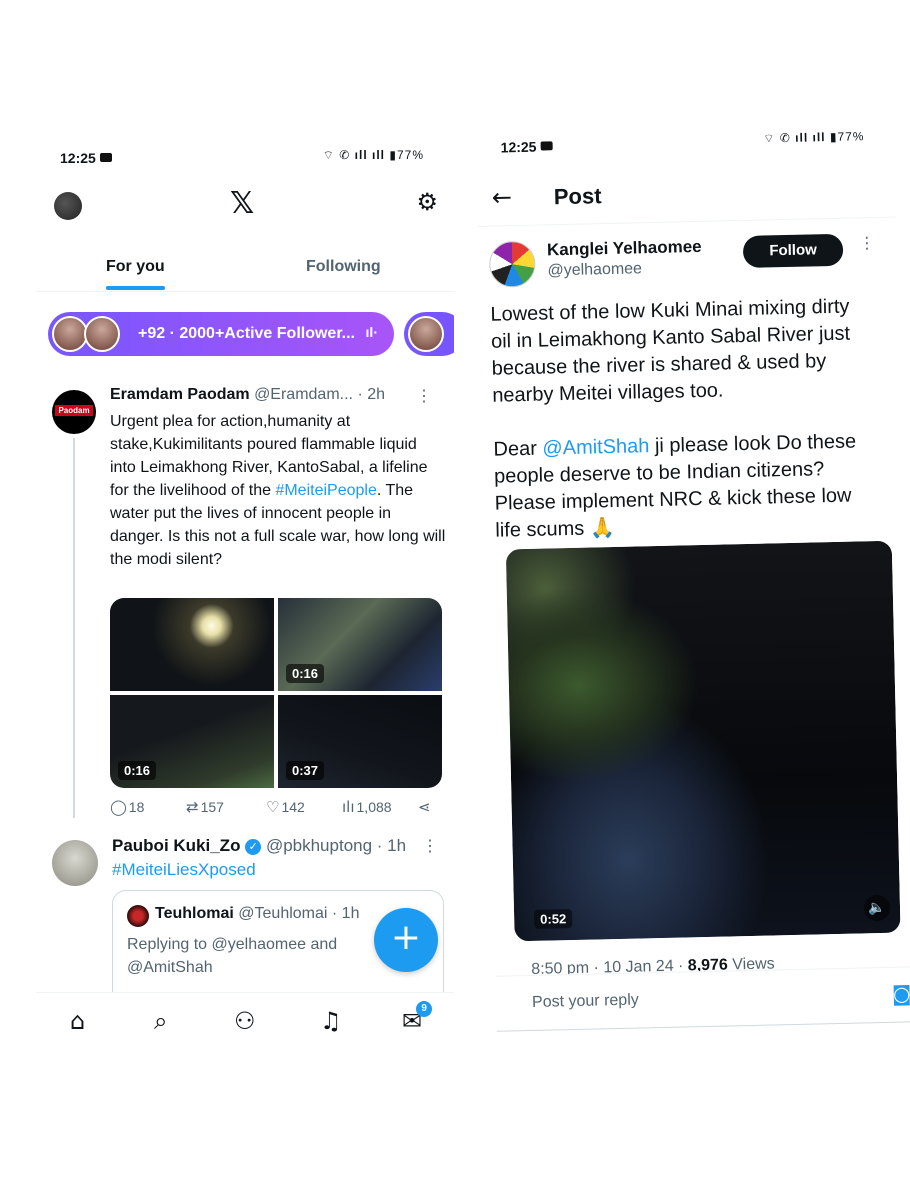  What do you see at coordinates (393, 155) in the screenshot?
I see `battery-icon: ▮` at bounding box center [393, 155].